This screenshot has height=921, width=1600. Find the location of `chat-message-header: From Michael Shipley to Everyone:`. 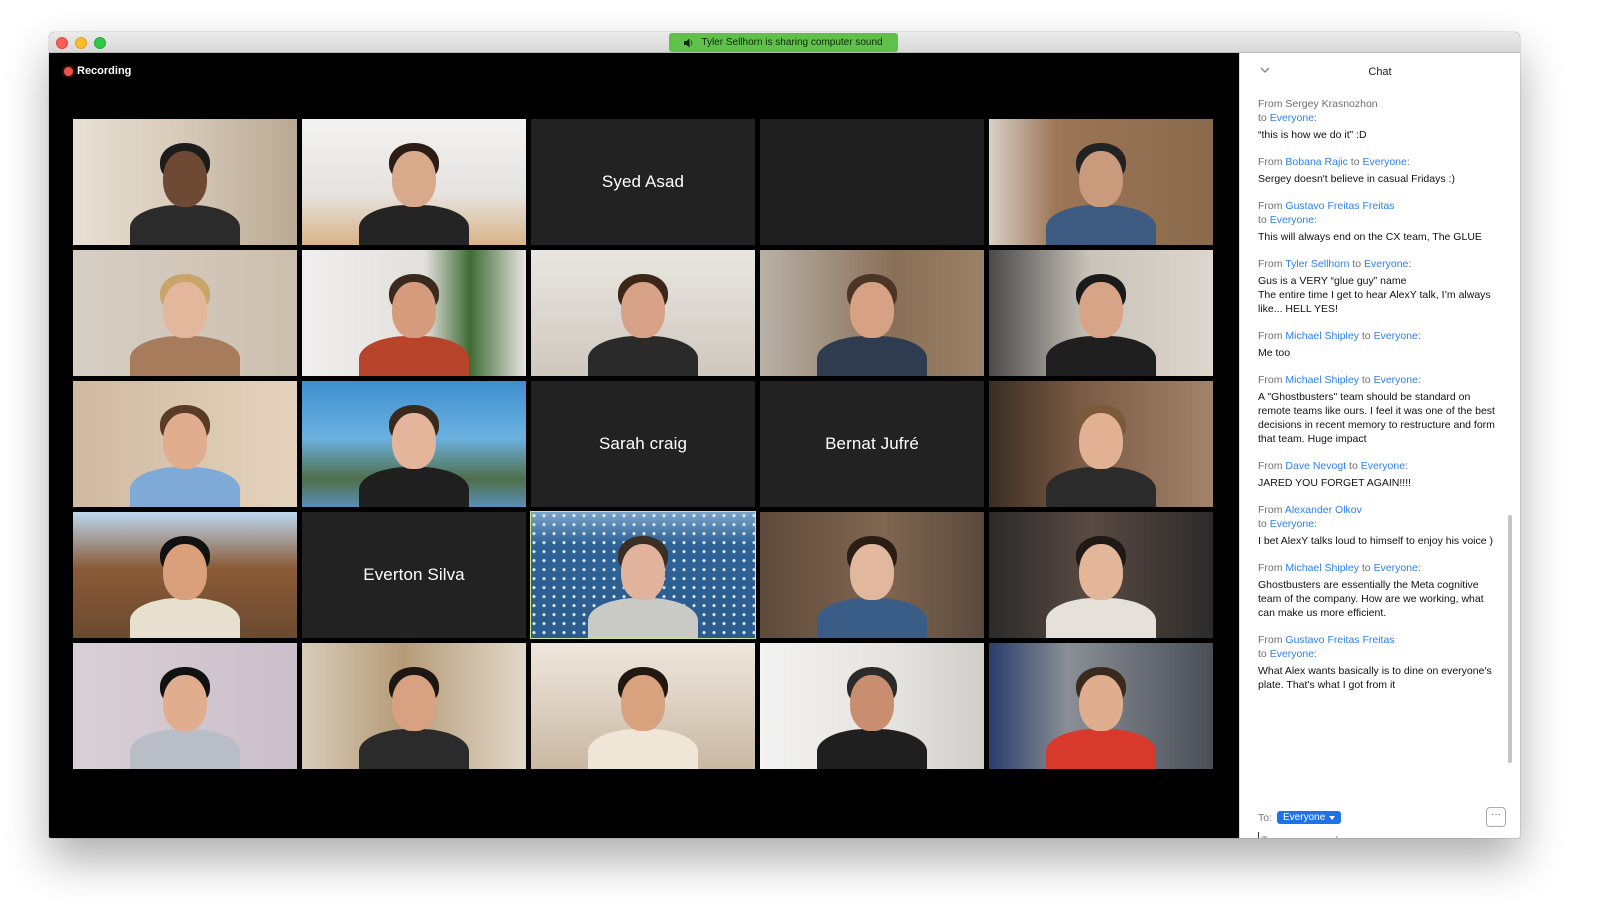

chat-message-header: From Michael Shipley to Everyone: is located at coordinates (1339, 380).